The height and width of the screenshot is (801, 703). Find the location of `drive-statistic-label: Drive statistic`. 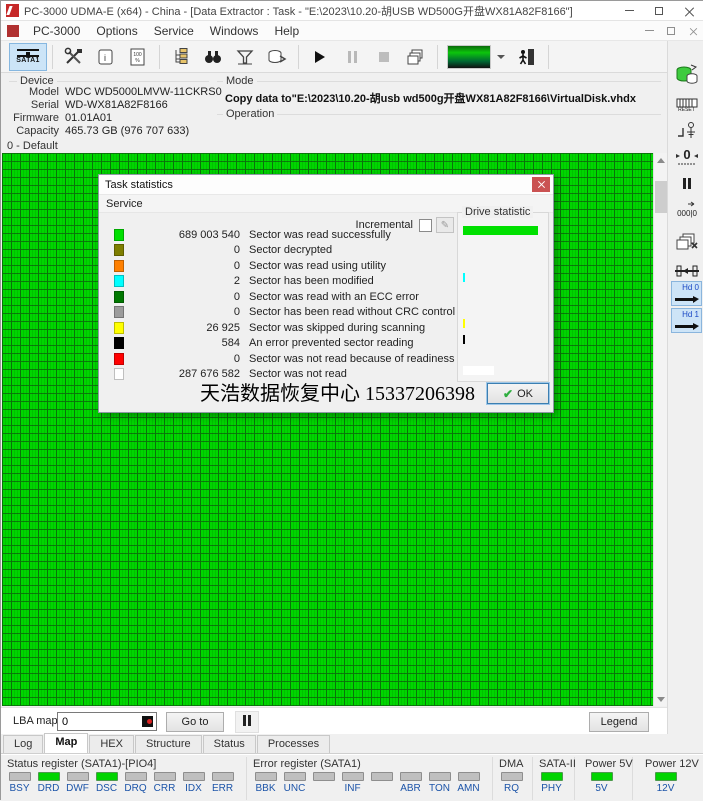

drive-statistic-label: Drive statistic is located at coordinates (498, 212).